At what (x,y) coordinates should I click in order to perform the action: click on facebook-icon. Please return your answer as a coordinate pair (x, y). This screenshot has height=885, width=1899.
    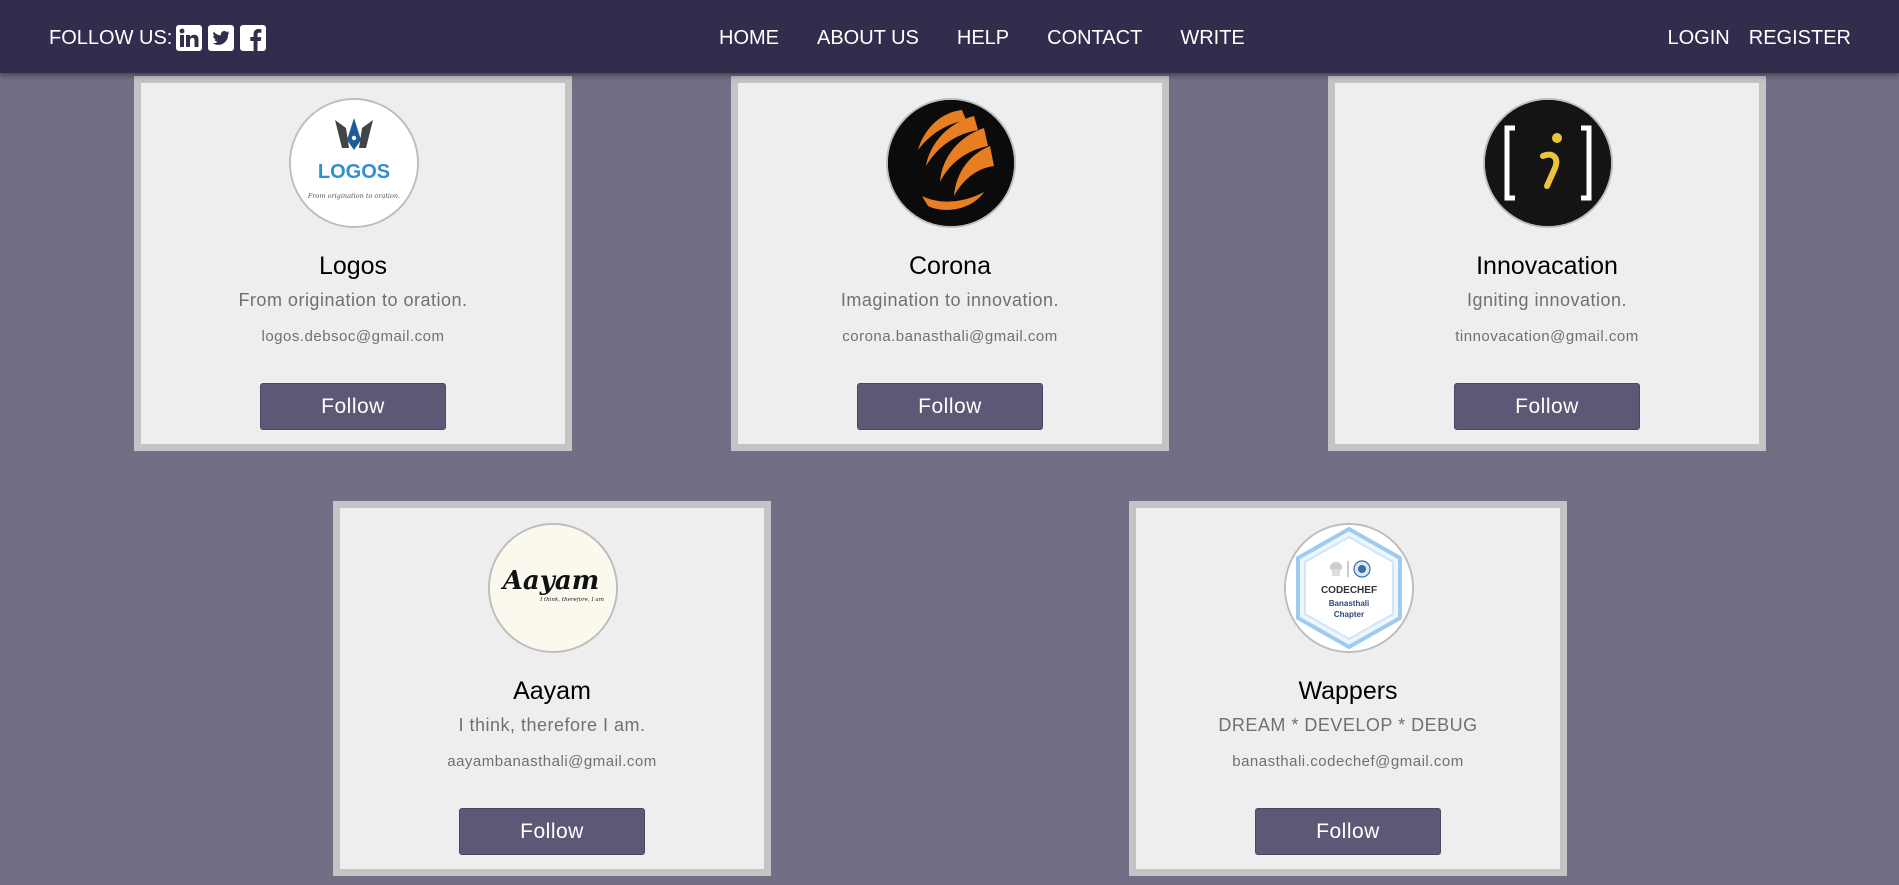
    Looking at the image, I should click on (253, 38).